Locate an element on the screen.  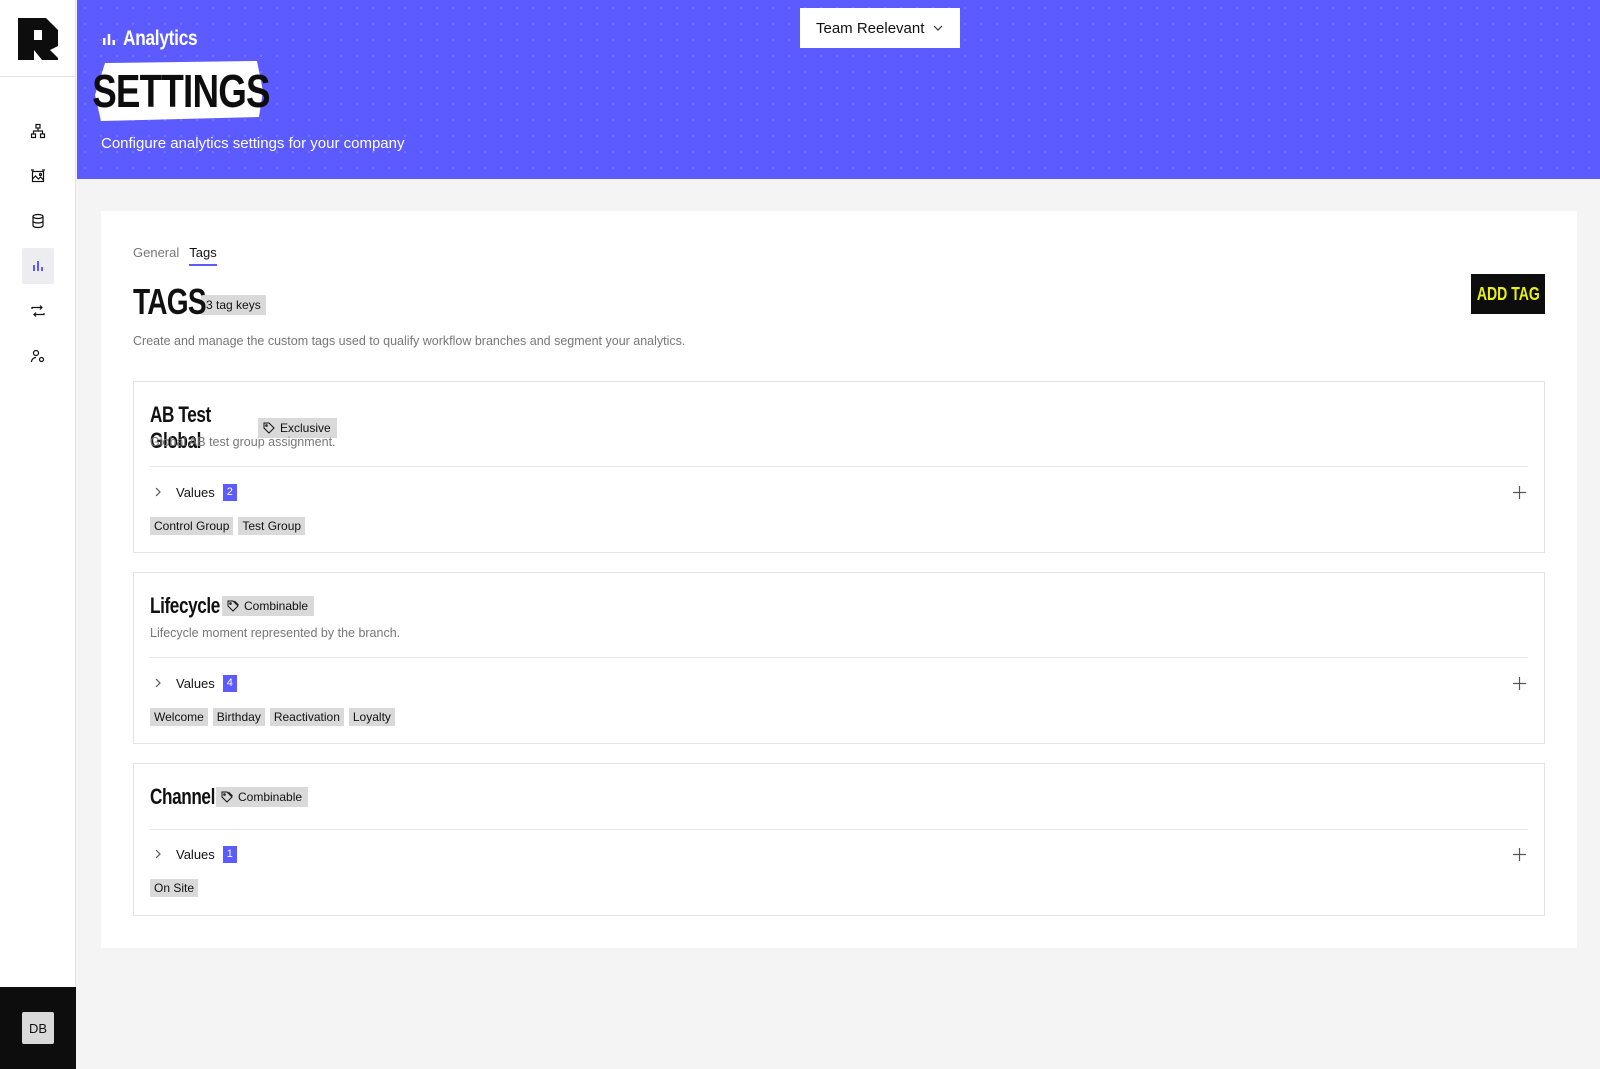
values-row: Values 2 is located at coordinates (839, 492).